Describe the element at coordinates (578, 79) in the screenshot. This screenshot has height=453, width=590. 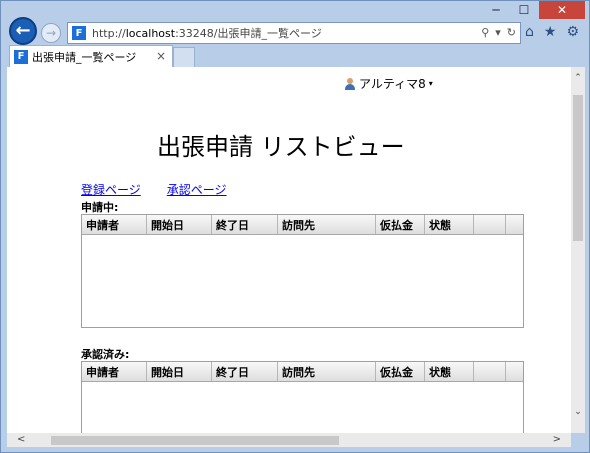
I see `scroll-up-icon: ⌃` at that location.